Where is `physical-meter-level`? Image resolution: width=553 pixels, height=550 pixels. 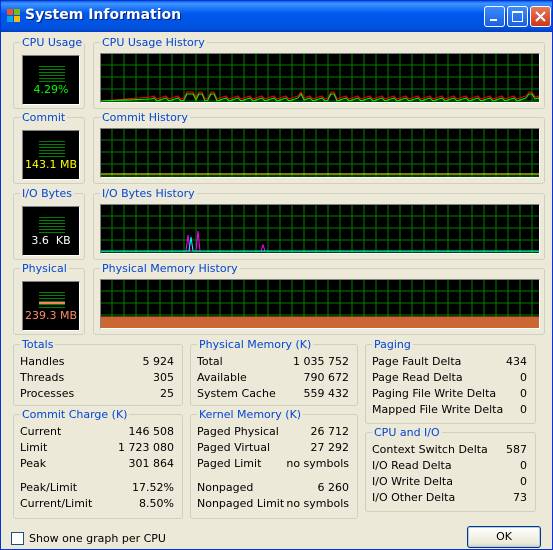
physical-meter-level is located at coordinates (52, 303).